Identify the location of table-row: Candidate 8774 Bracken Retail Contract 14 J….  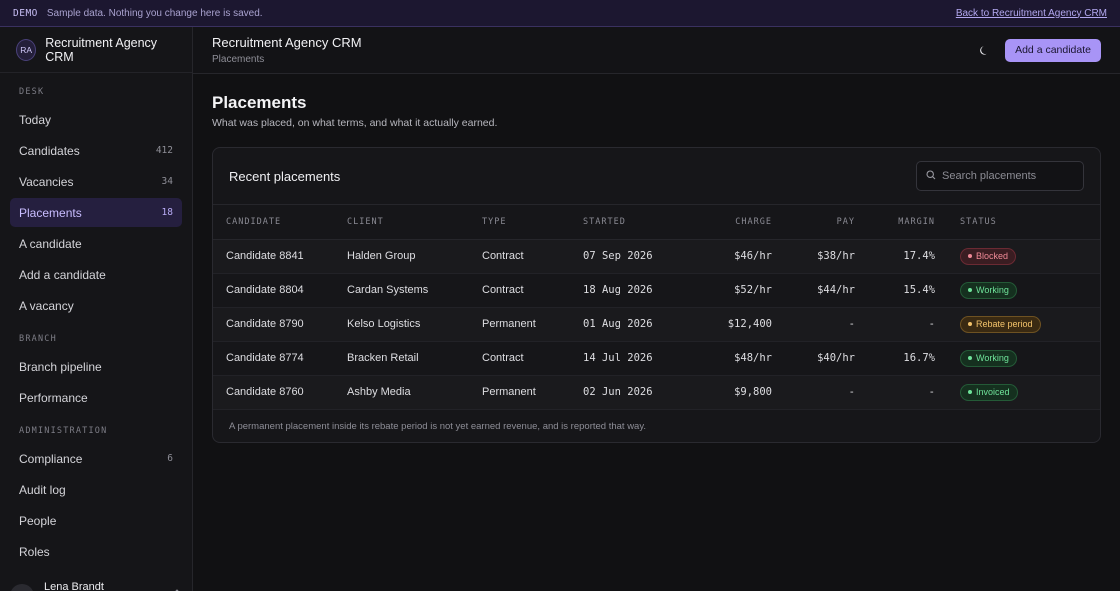
(656, 358).